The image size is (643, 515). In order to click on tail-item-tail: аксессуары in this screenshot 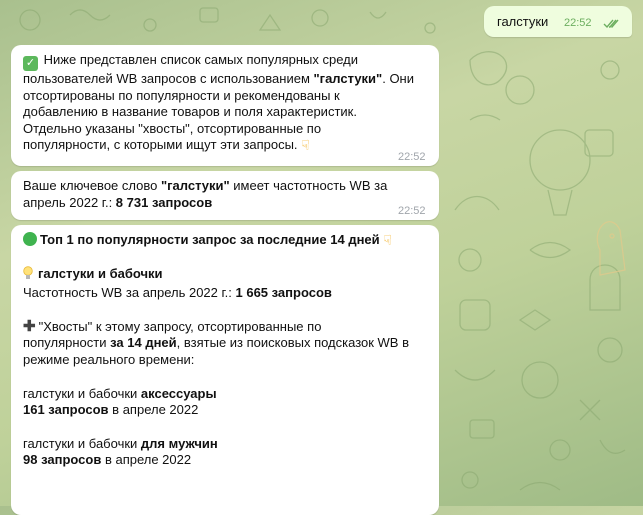, I will do `click(178, 393)`.